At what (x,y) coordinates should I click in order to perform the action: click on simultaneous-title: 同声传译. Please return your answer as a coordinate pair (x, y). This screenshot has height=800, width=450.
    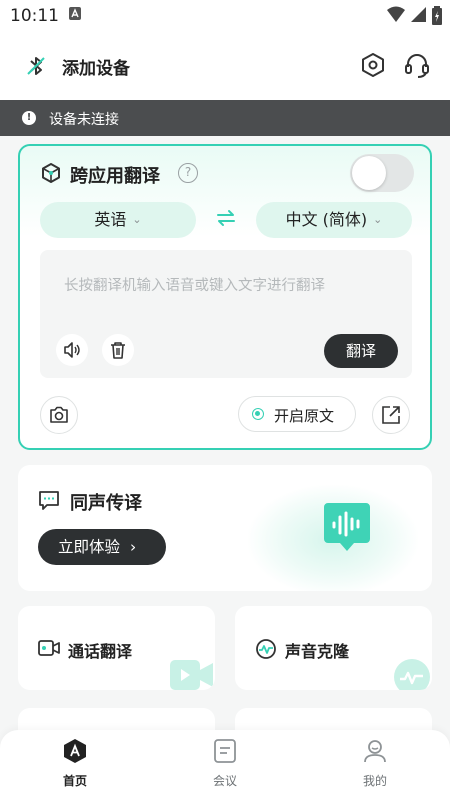
    Looking at the image, I should click on (106, 503).